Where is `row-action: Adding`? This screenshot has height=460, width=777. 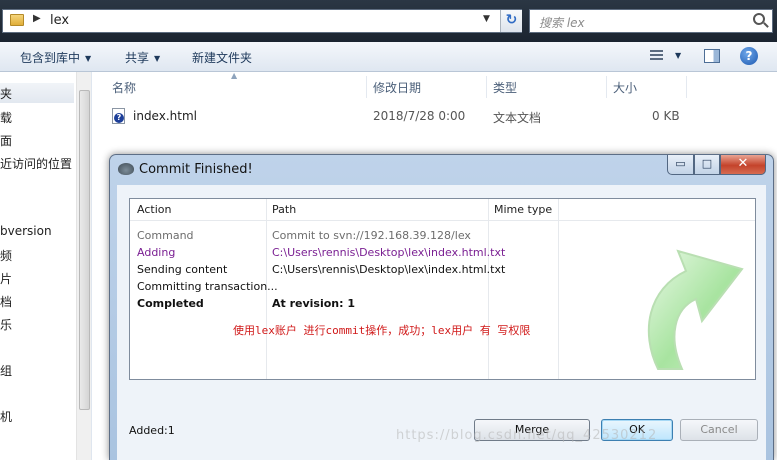 row-action: Adding is located at coordinates (156, 252).